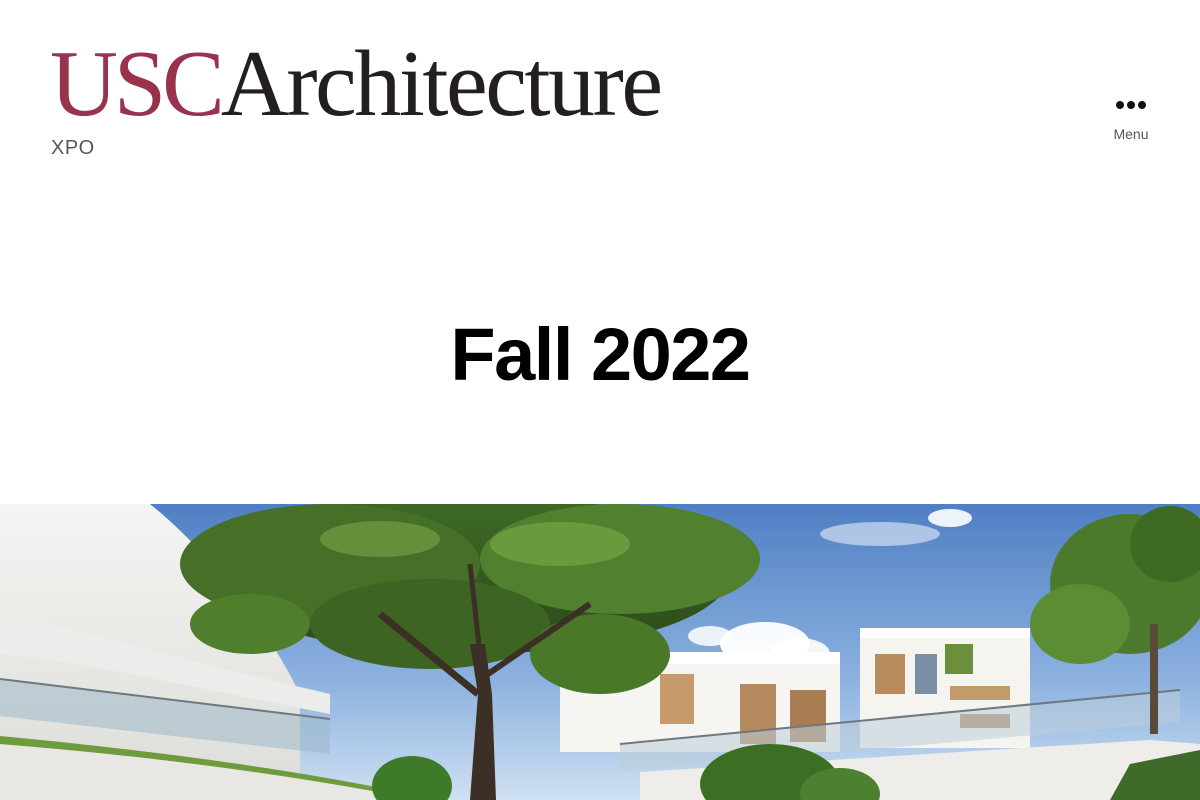 The width and height of the screenshot is (1200, 800). I want to click on horizontal-ellipsis-icon, so click(1131, 105).